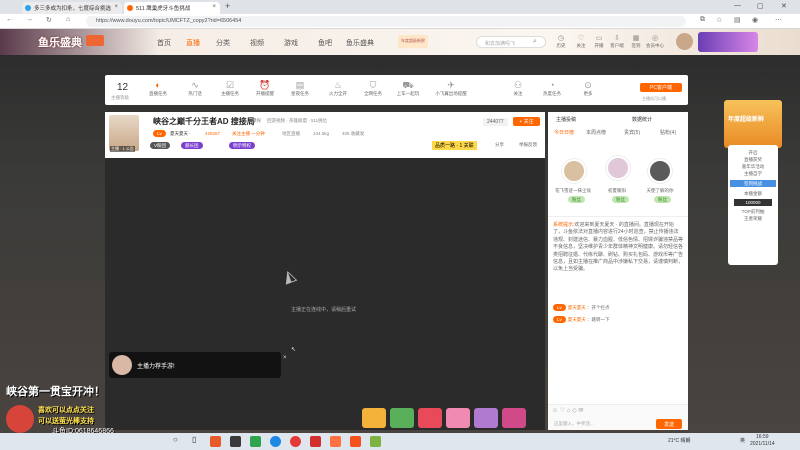 This screenshot has width=800, height=450. What do you see at coordinates (408, 88) in the screenshot?
I see `task-carpool: ⛟ 上车一起玩` at bounding box center [408, 88].